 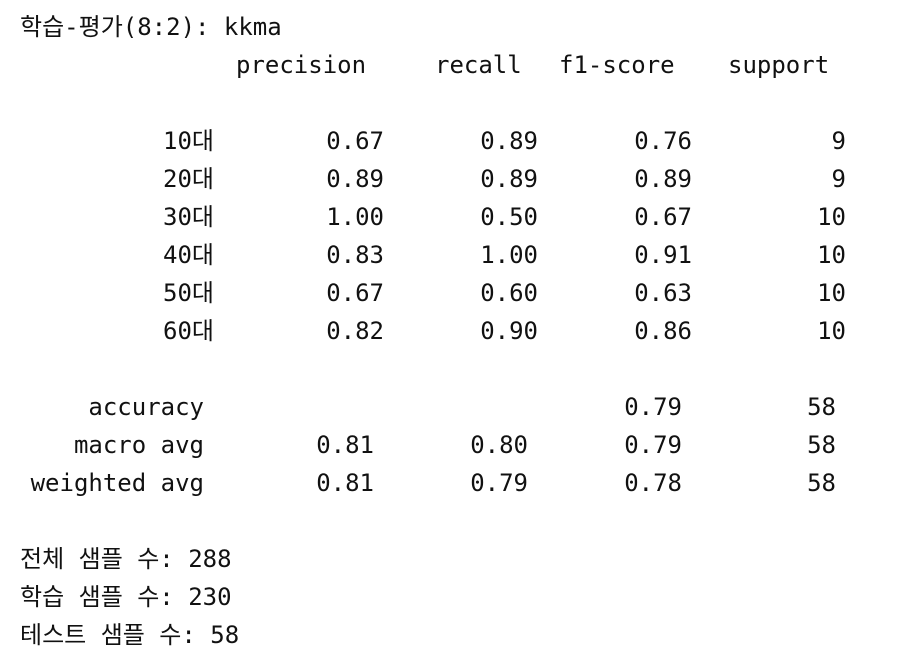 What do you see at coordinates (301, 65) in the screenshot?
I see `header-precision: precision` at bounding box center [301, 65].